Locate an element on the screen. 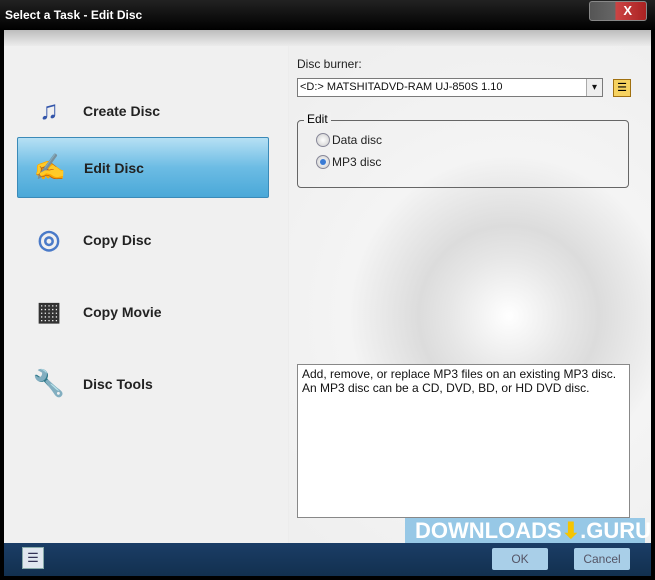 This screenshot has width=655, height=580. disc-burner-value: <D:> MATSHITADVD-RAM UJ-850S 1.10 is located at coordinates (401, 87).